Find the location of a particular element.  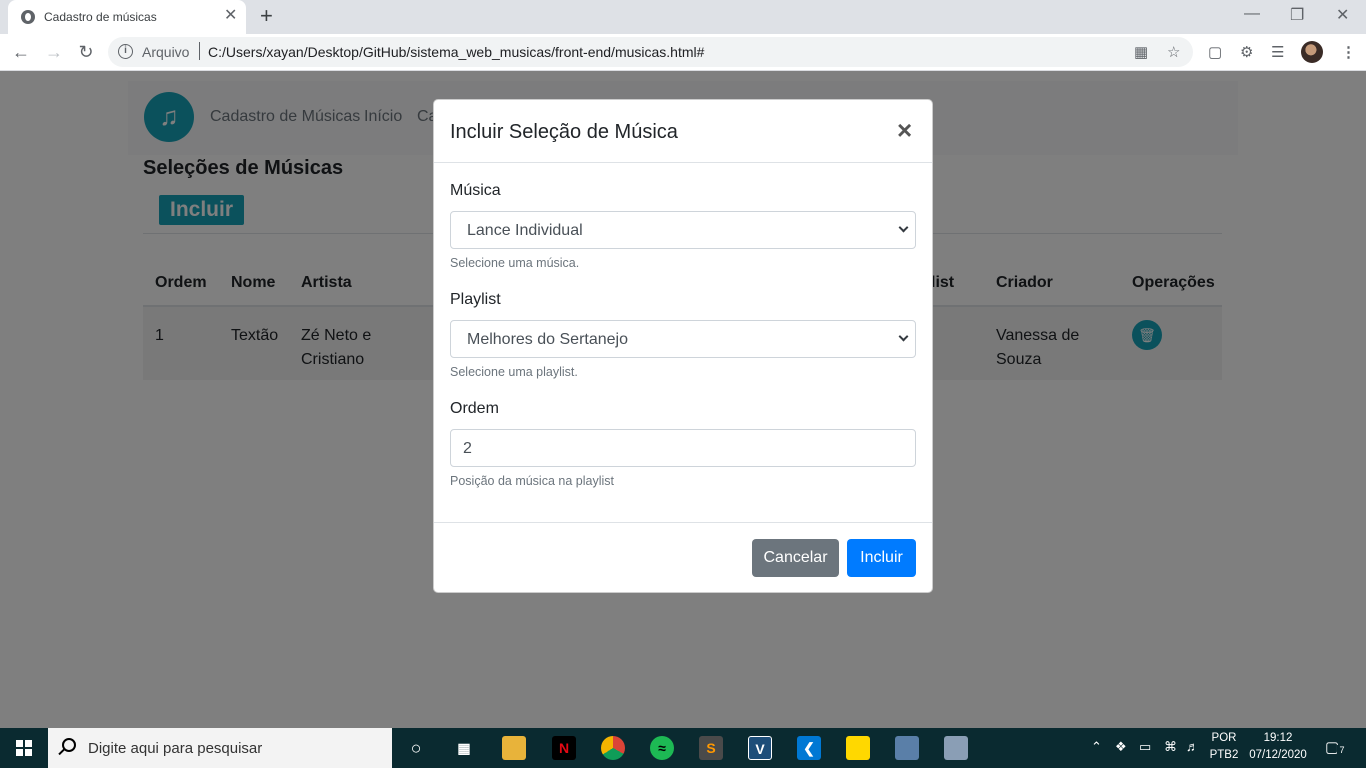

sticky-notes-icon is located at coordinates (858, 748).